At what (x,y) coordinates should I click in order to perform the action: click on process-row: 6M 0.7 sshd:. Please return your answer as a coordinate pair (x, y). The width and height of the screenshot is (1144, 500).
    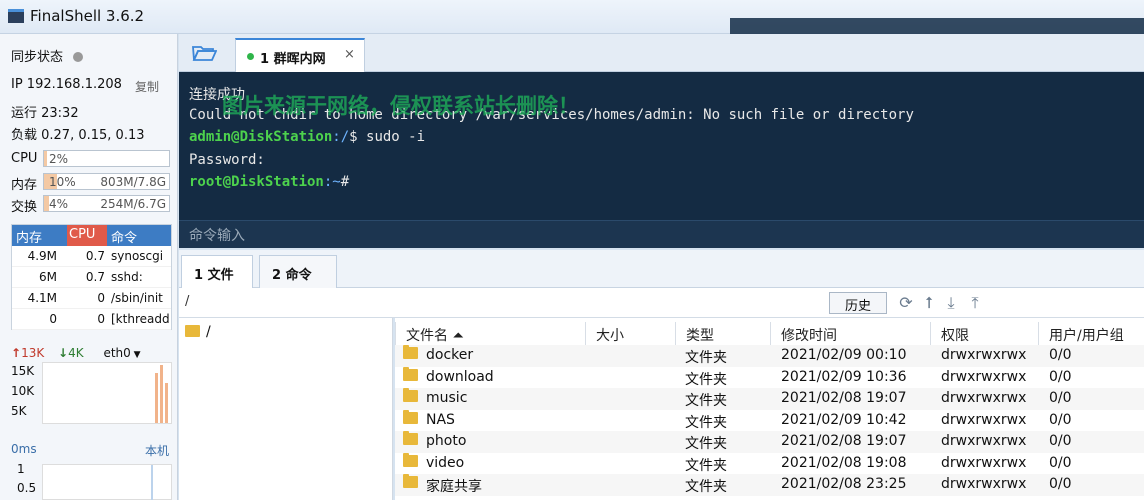
    Looking at the image, I should click on (91, 277).